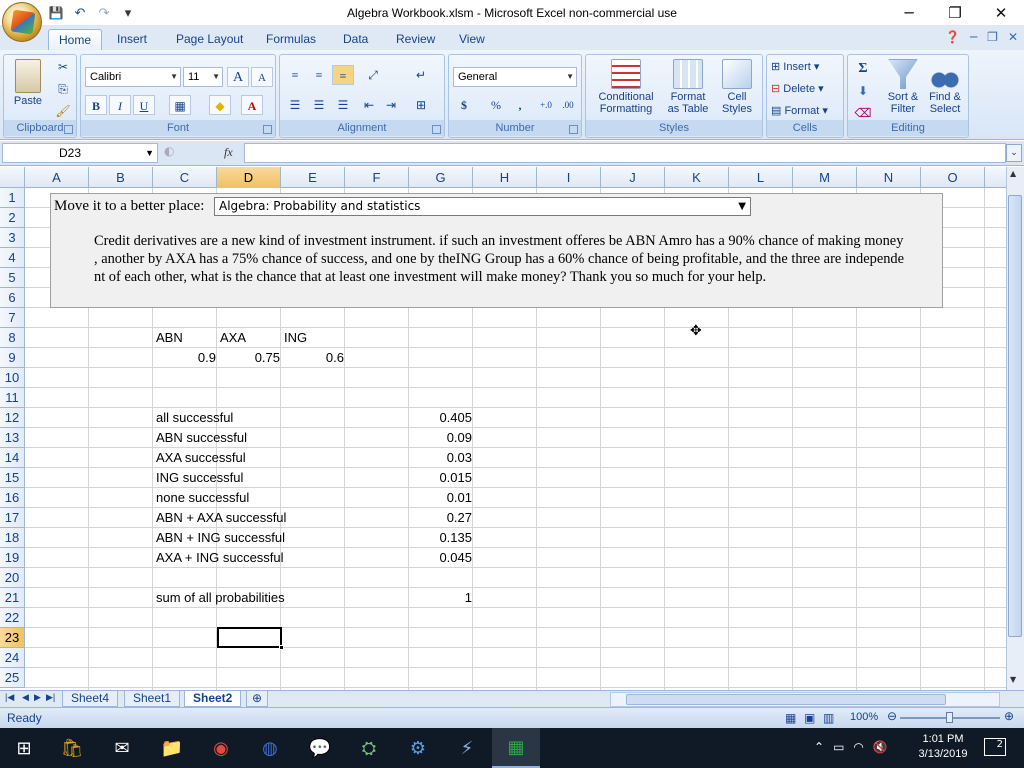 Image resolution: width=1024 pixels, height=768 pixels. I want to click on font-color-icon: A, so click(252, 105).